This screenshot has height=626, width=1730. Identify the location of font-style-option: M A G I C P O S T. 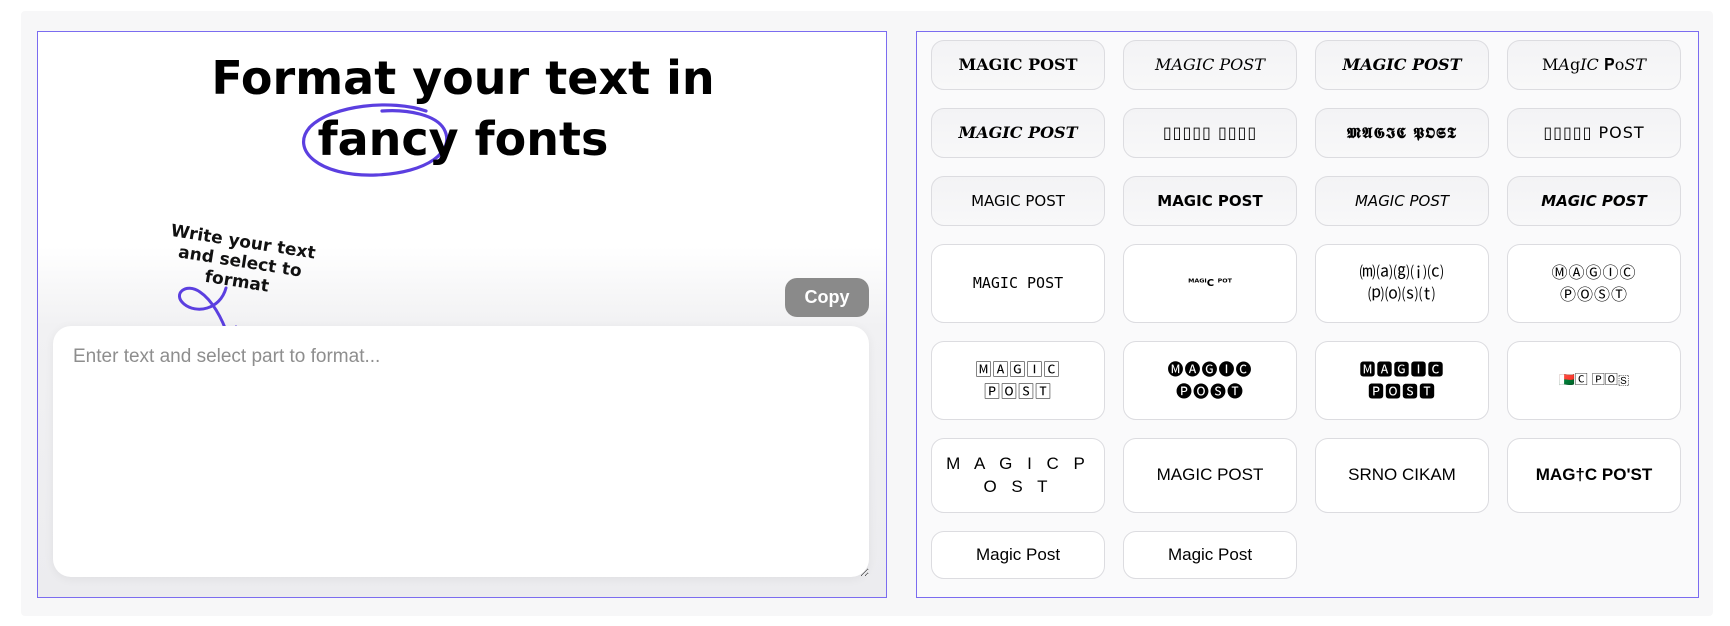
(1018, 475).